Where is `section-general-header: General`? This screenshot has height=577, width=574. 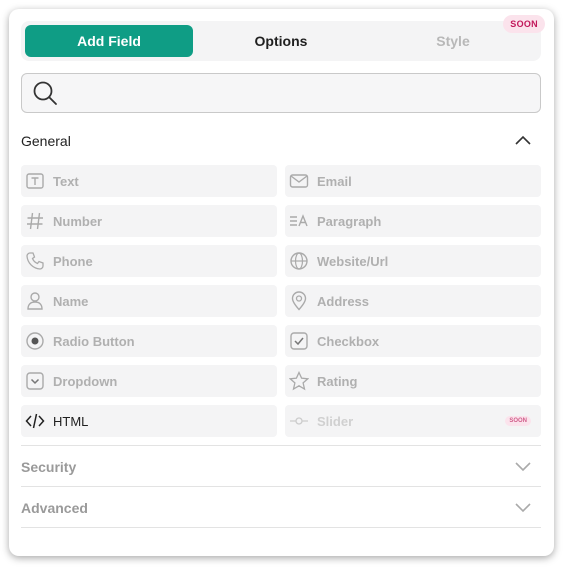 section-general-header: General is located at coordinates (281, 140).